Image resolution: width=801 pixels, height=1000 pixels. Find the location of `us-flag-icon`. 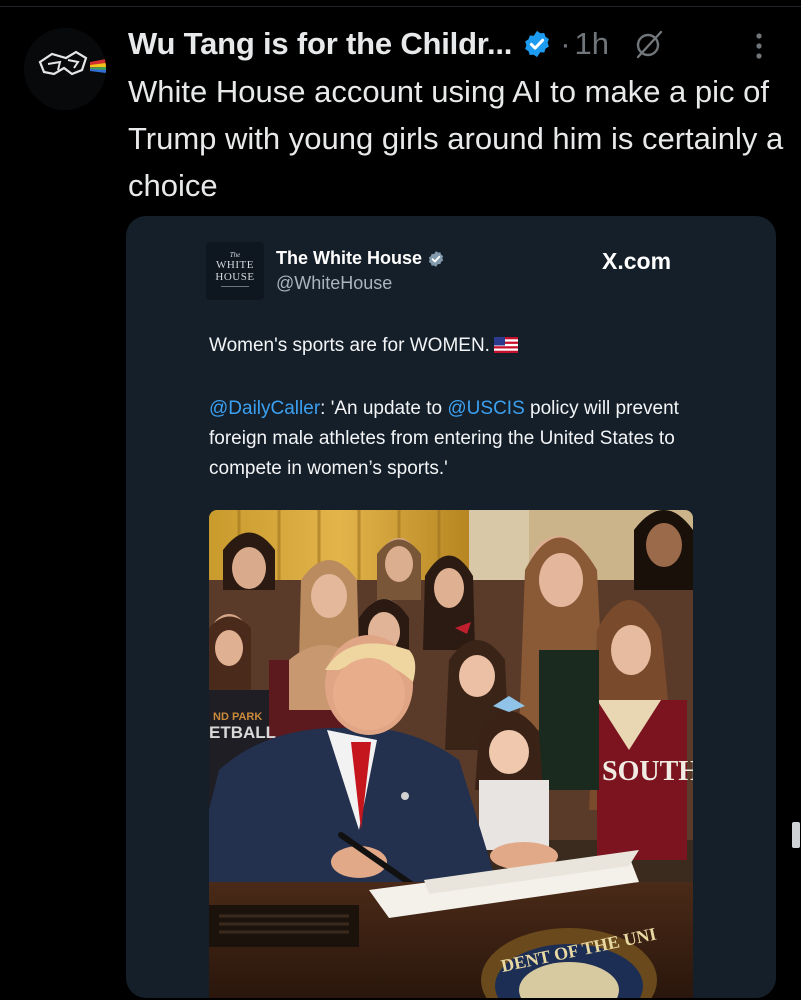

us-flag-icon is located at coordinates (505, 345).